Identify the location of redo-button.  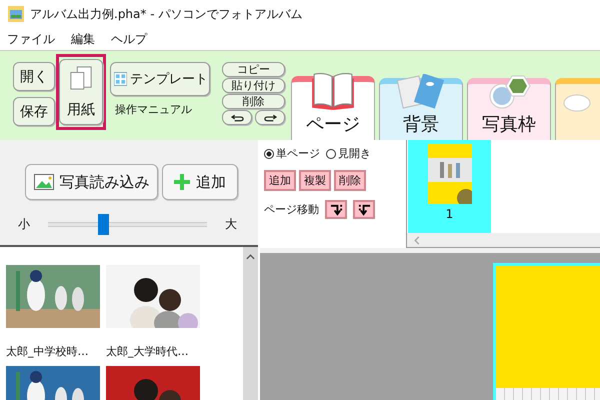
(270, 117).